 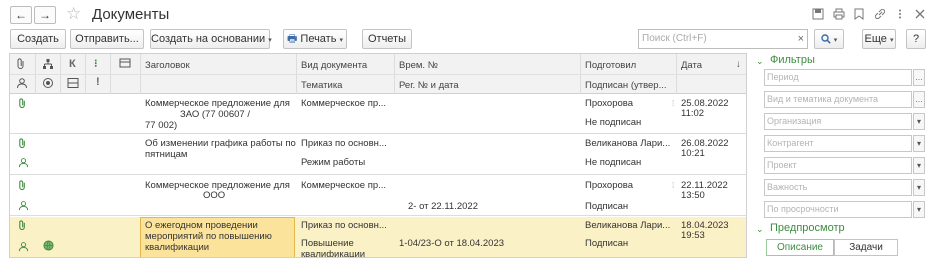 I want to click on filter-importance-dropdown: ▾, so click(x=919, y=187).